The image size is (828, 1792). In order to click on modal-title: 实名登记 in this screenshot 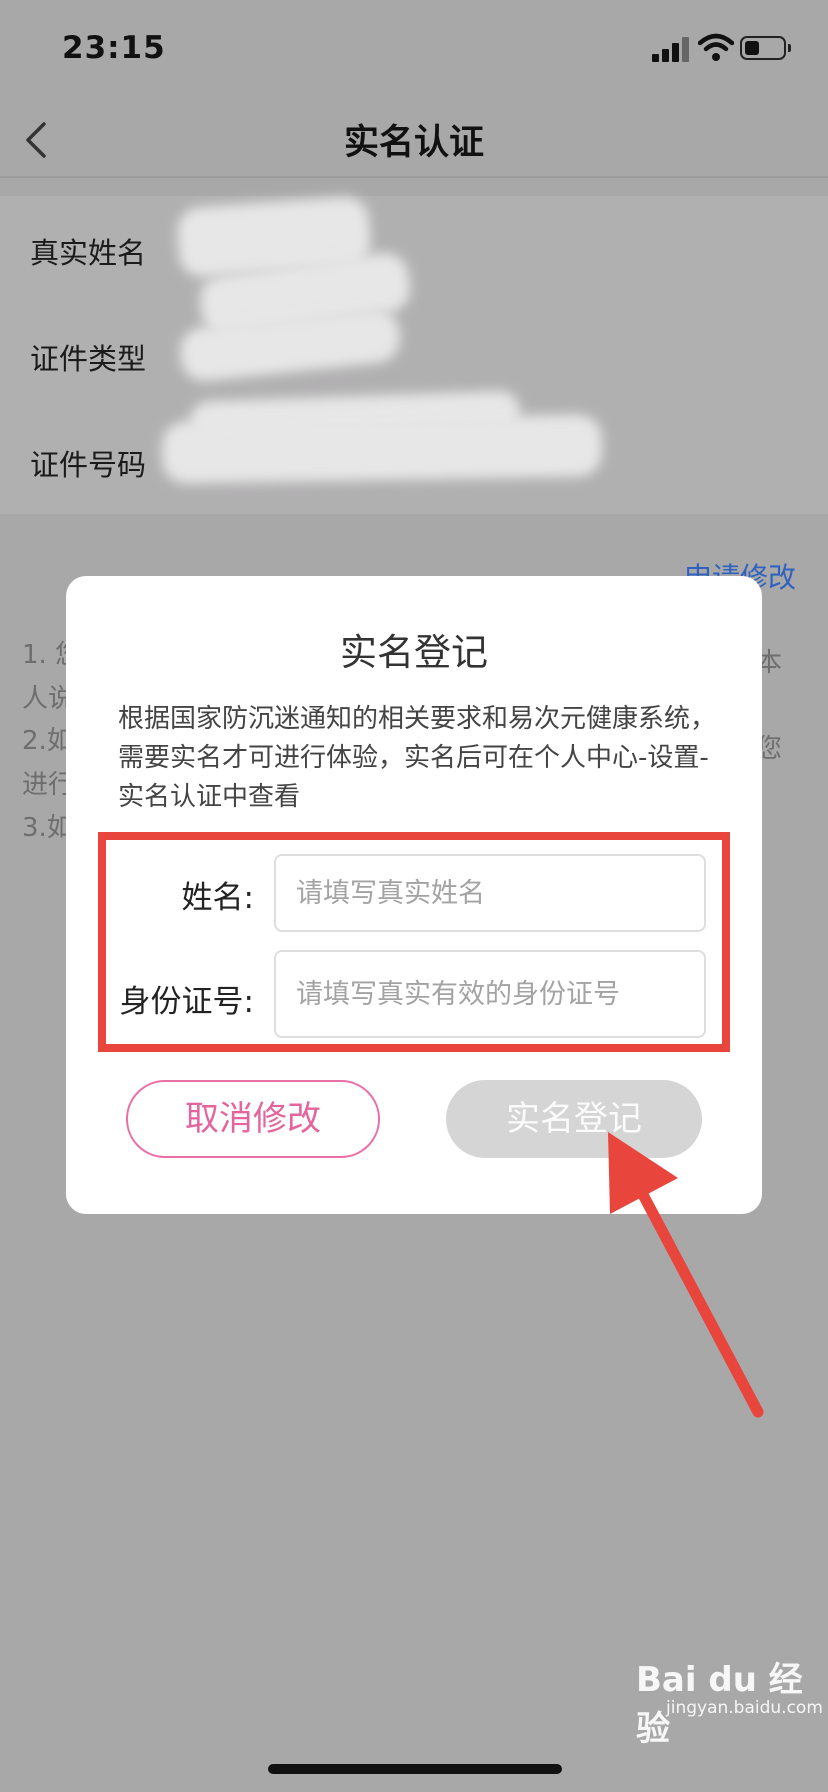, I will do `click(414, 652)`.